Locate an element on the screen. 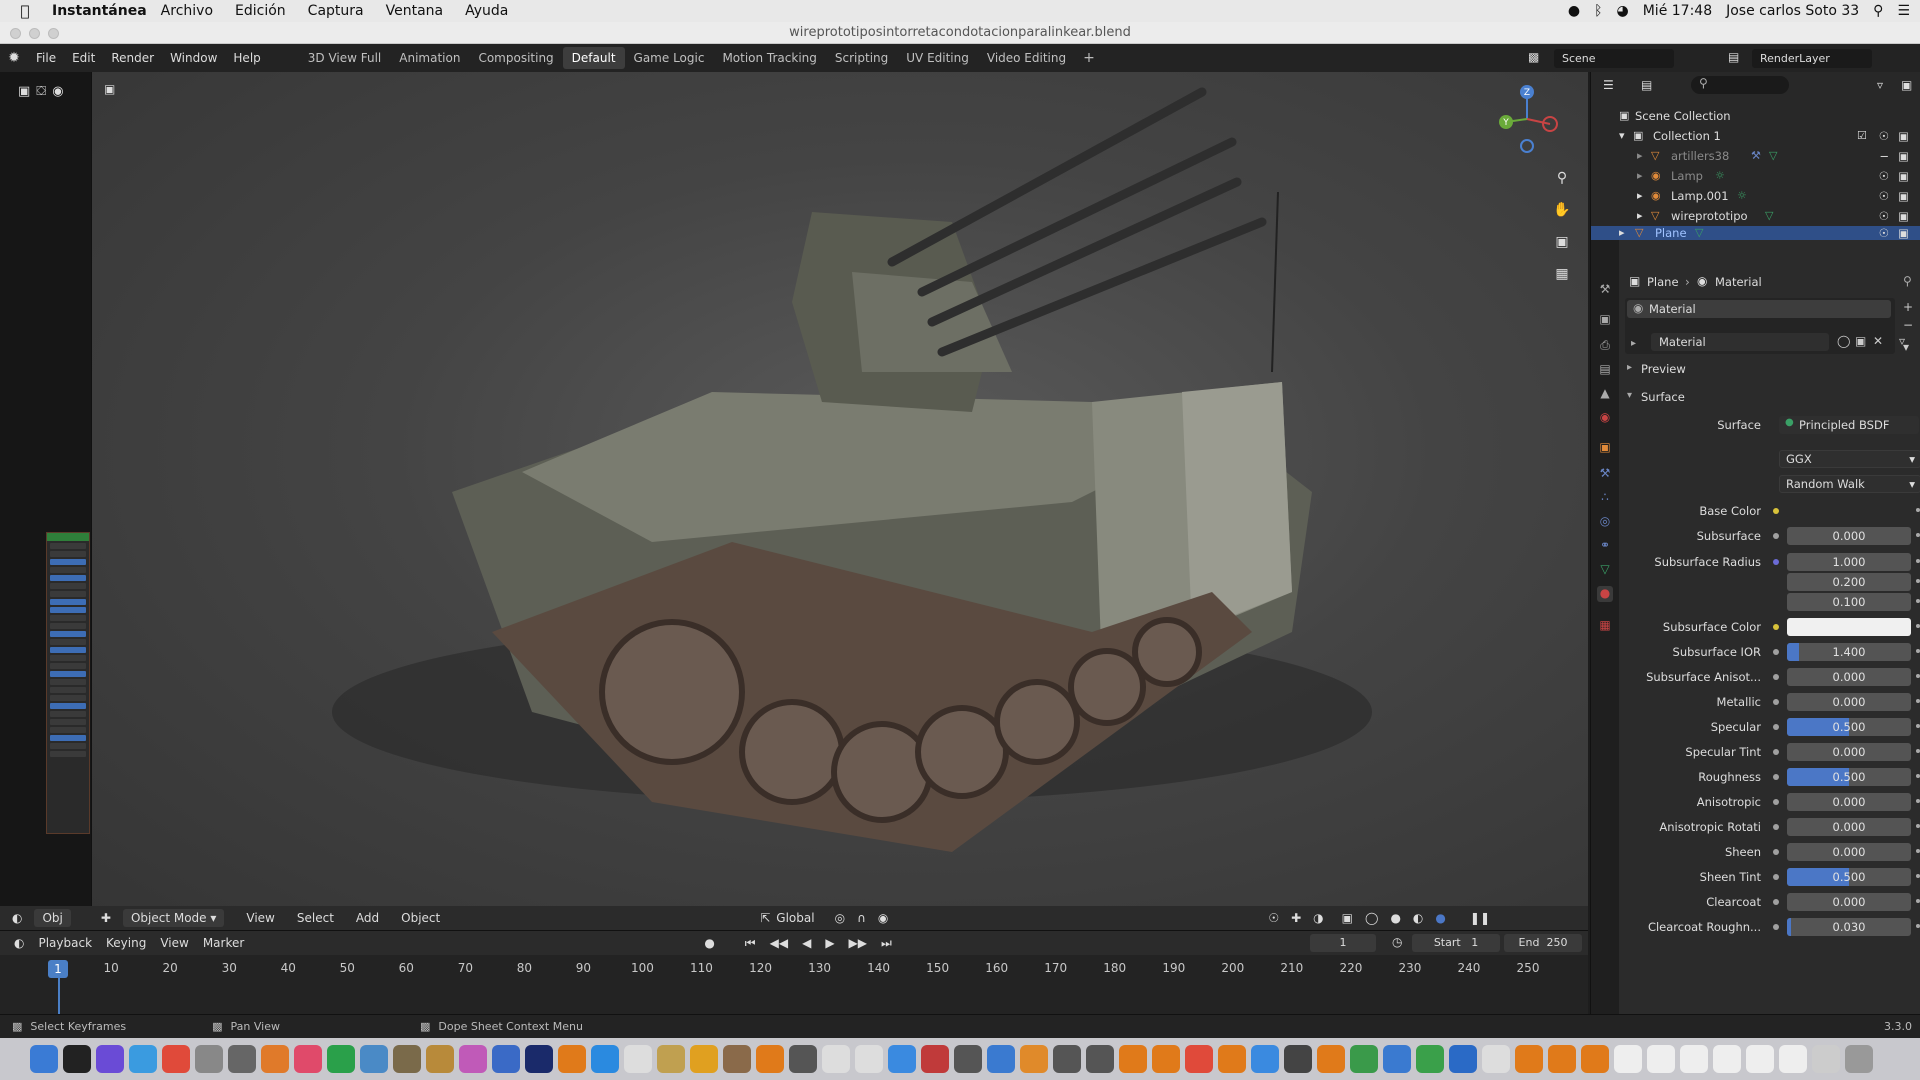 The width and height of the screenshot is (1920, 1080). mode-dropdown: Object Mode ▾ is located at coordinates (173, 918).